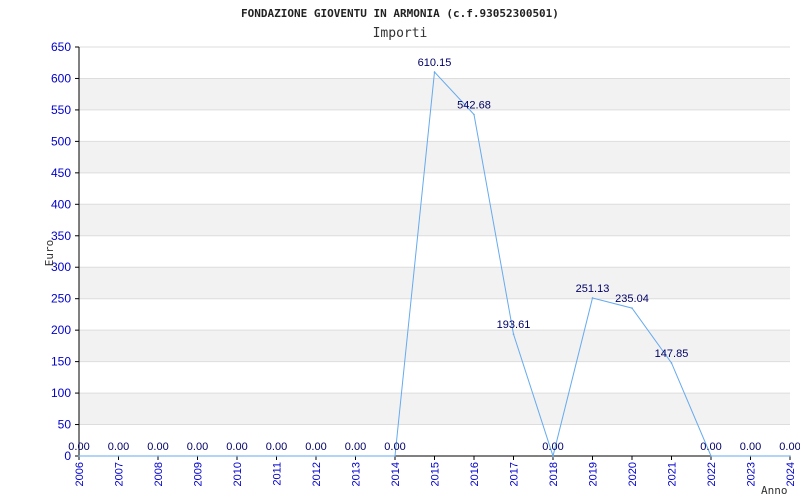 The image size is (800, 500). Describe the element at coordinates (61, 78) in the screenshot. I see `y-tick-label: 600` at that location.